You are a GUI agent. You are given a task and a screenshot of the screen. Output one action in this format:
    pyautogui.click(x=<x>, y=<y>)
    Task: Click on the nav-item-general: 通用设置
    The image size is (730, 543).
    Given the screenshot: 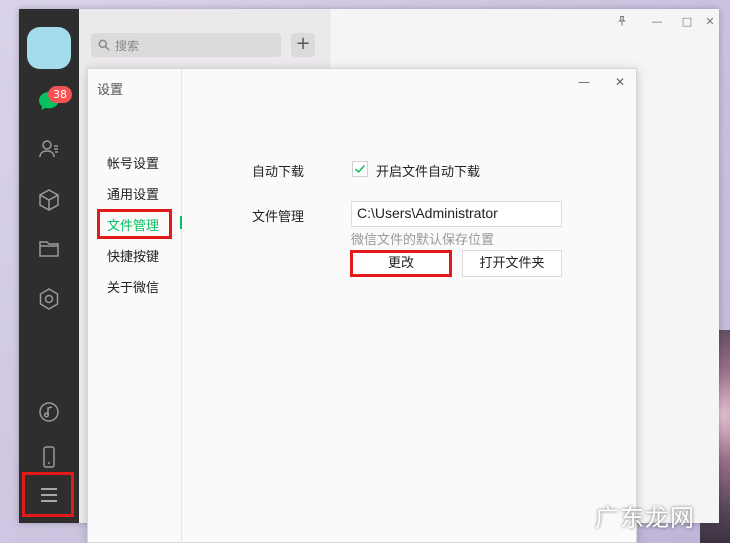 What is the action you would take?
    pyautogui.click(x=133, y=193)
    